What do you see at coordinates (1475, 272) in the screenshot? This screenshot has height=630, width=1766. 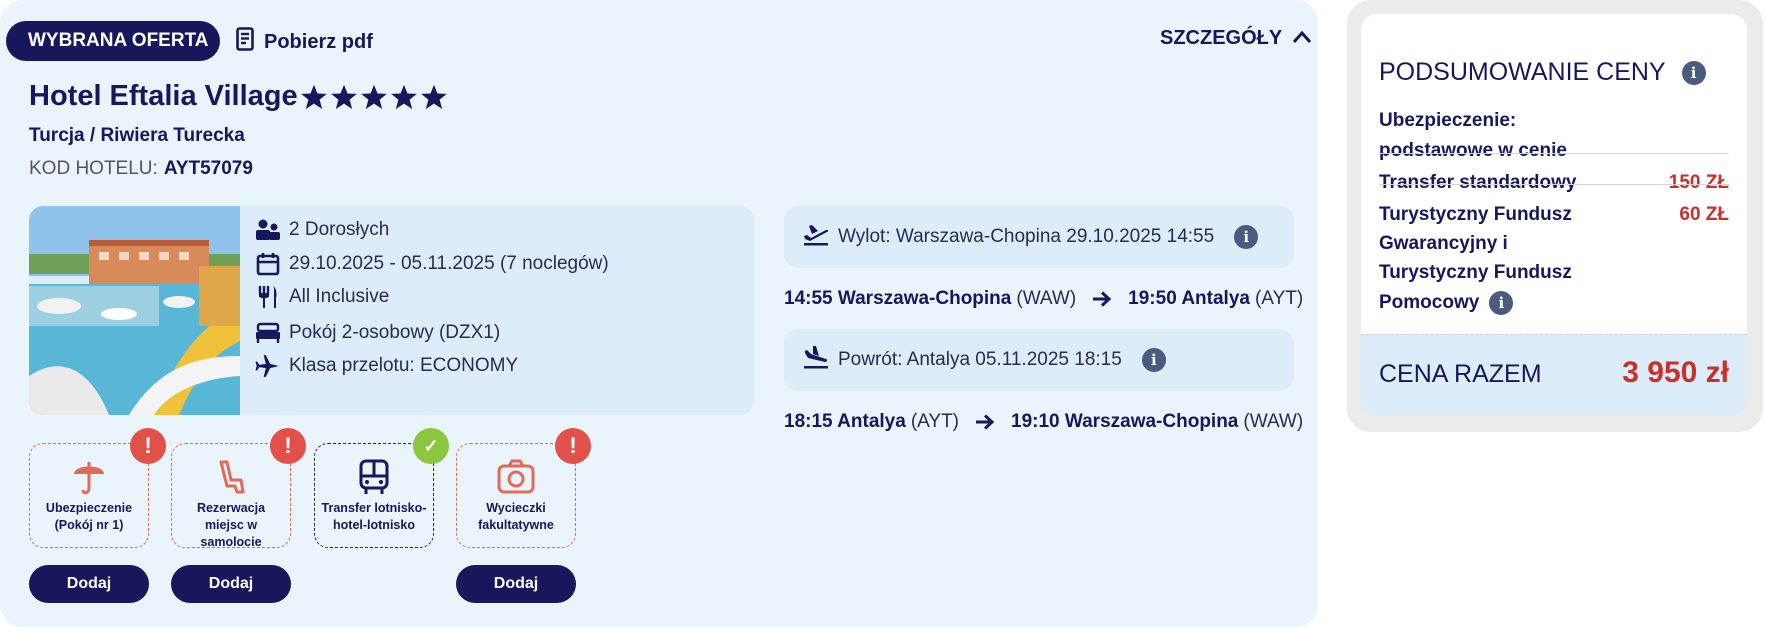 I see `fund-summary-line3: Turystyczny Fundusz` at bounding box center [1475, 272].